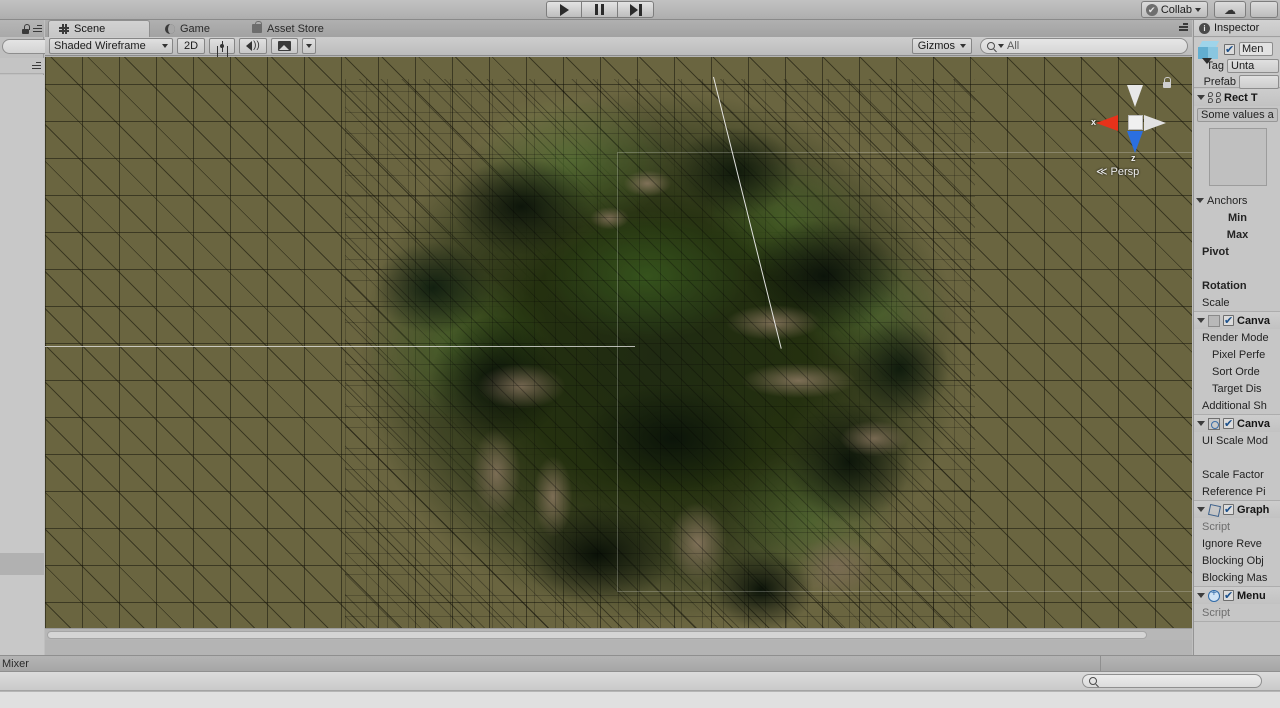 The width and height of the screenshot is (1280, 708). Describe the element at coordinates (257, 27) in the screenshot. I see `shopping-bag-icon` at that location.